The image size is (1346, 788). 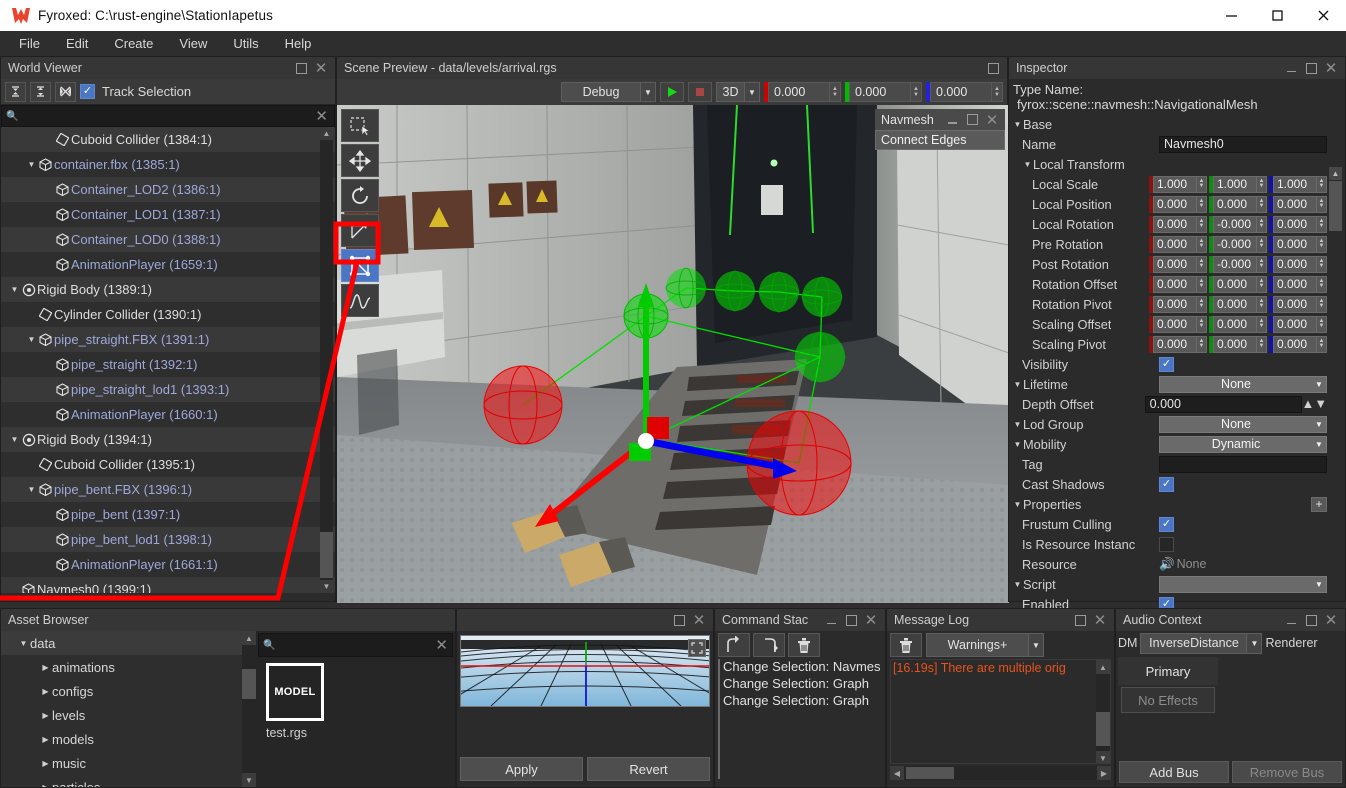 I want to click on scroll-right-button: ▶, so click(x=1104, y=773).